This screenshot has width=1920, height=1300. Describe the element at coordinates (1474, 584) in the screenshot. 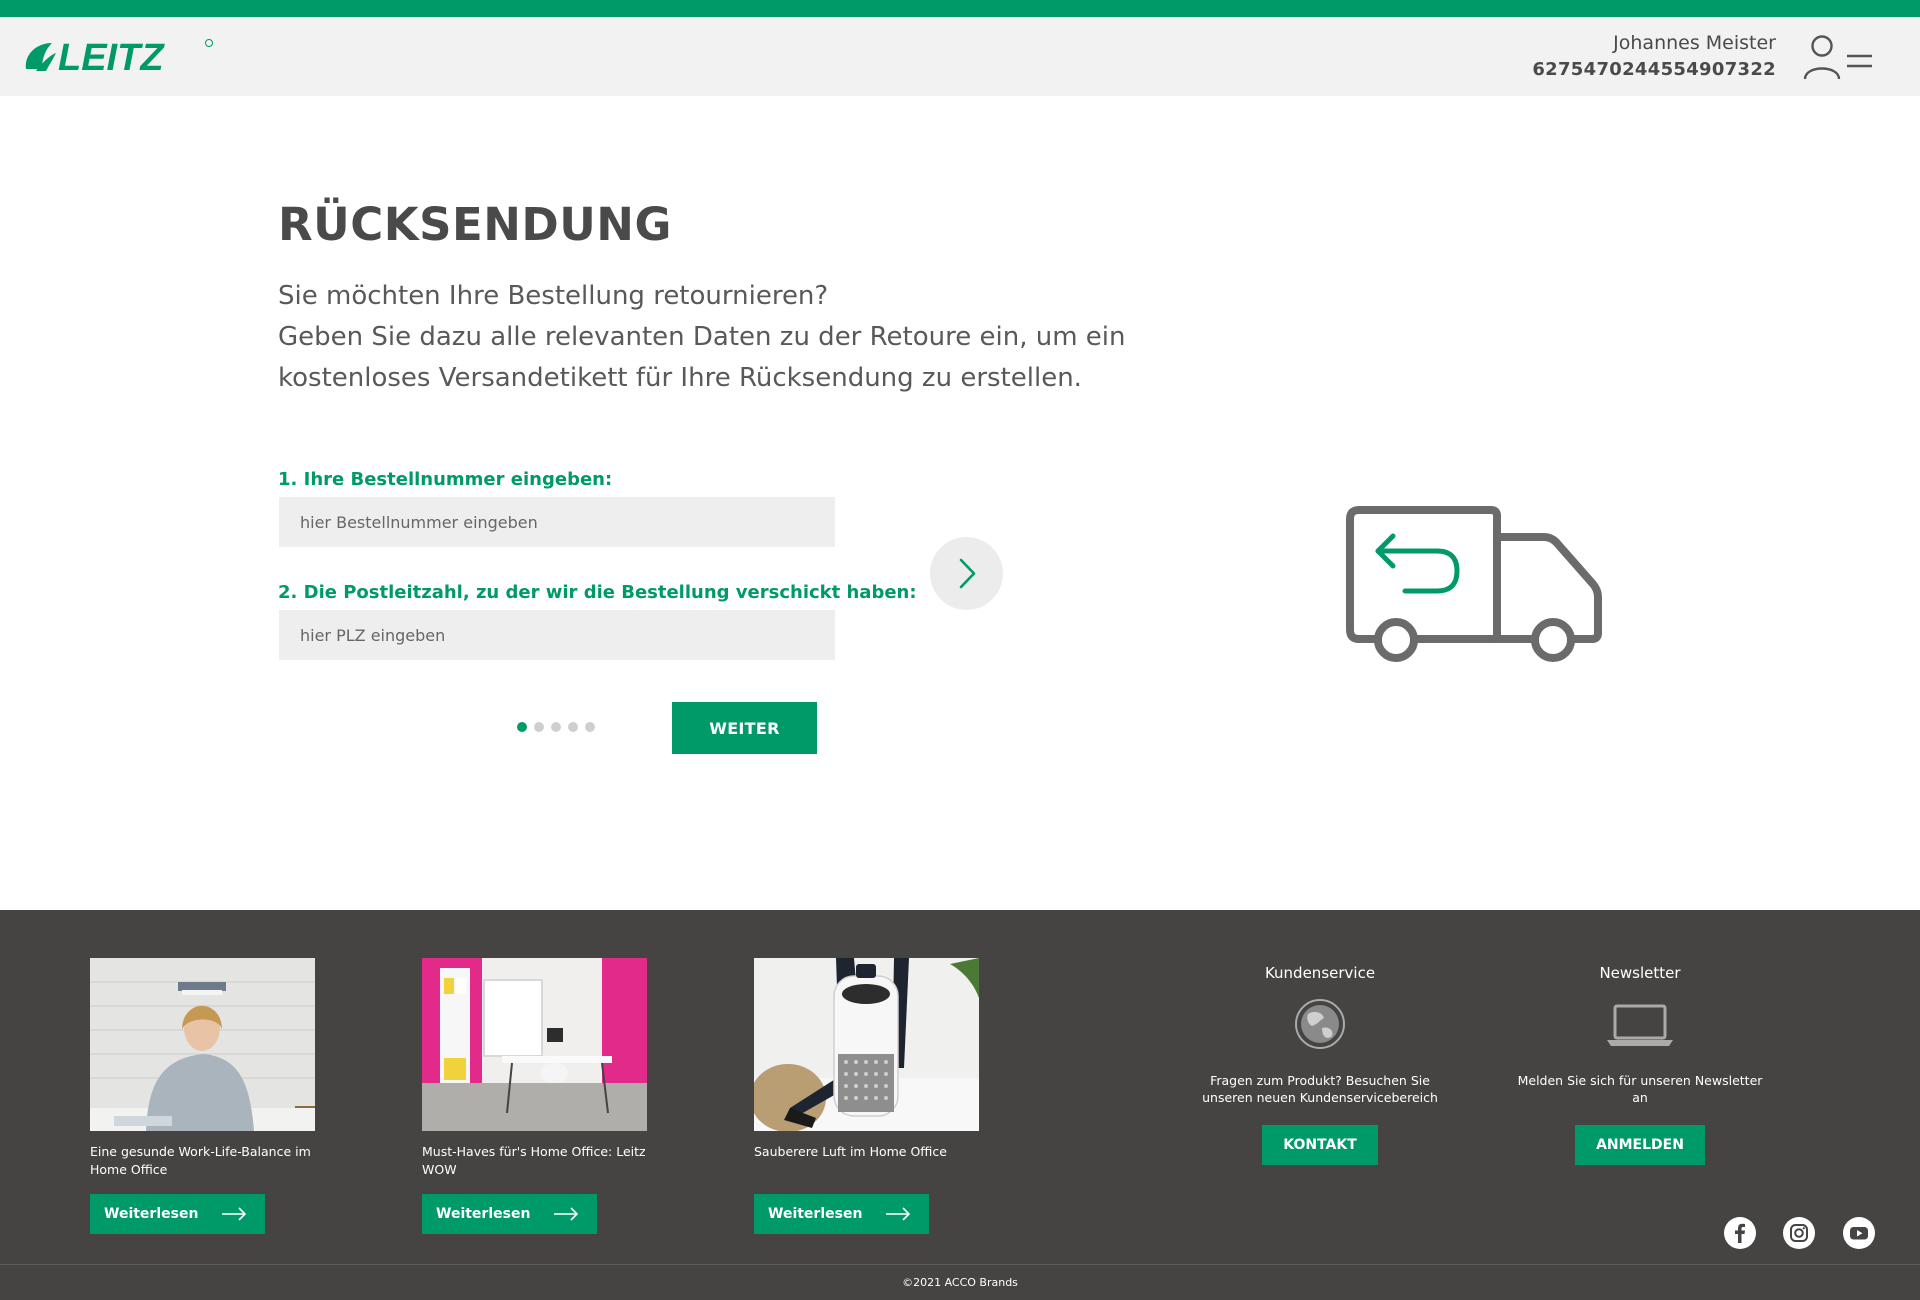

I see `return-truck-icon` at that location.